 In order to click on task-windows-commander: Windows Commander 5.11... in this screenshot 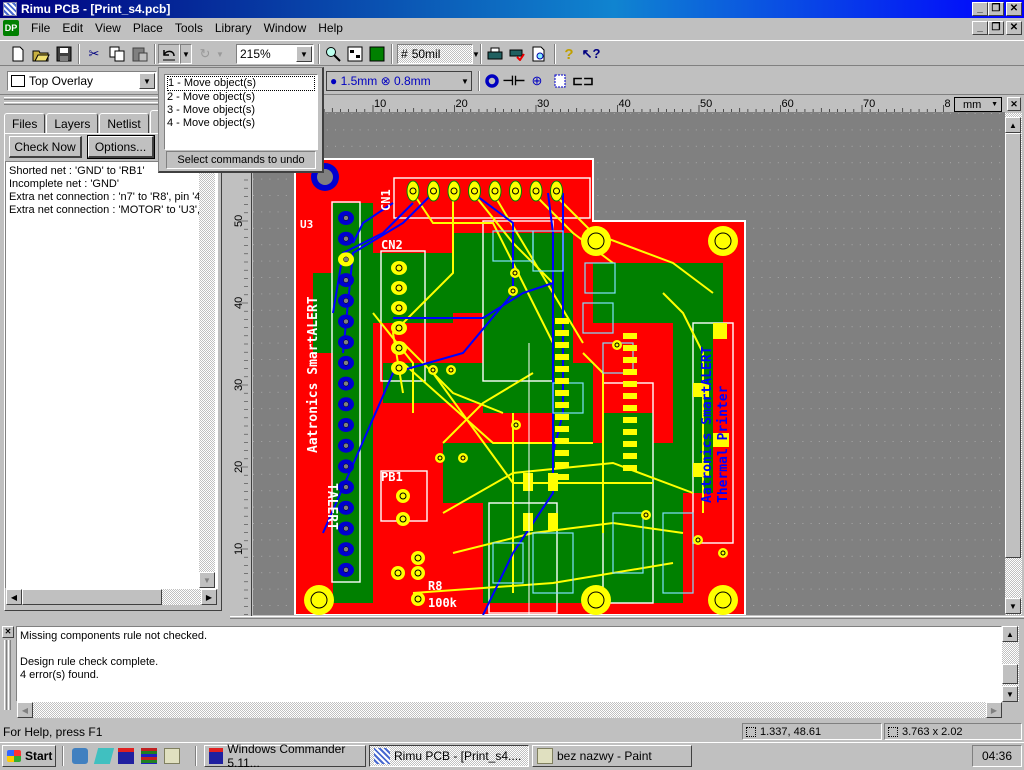, I will do `click(285, 756)`.